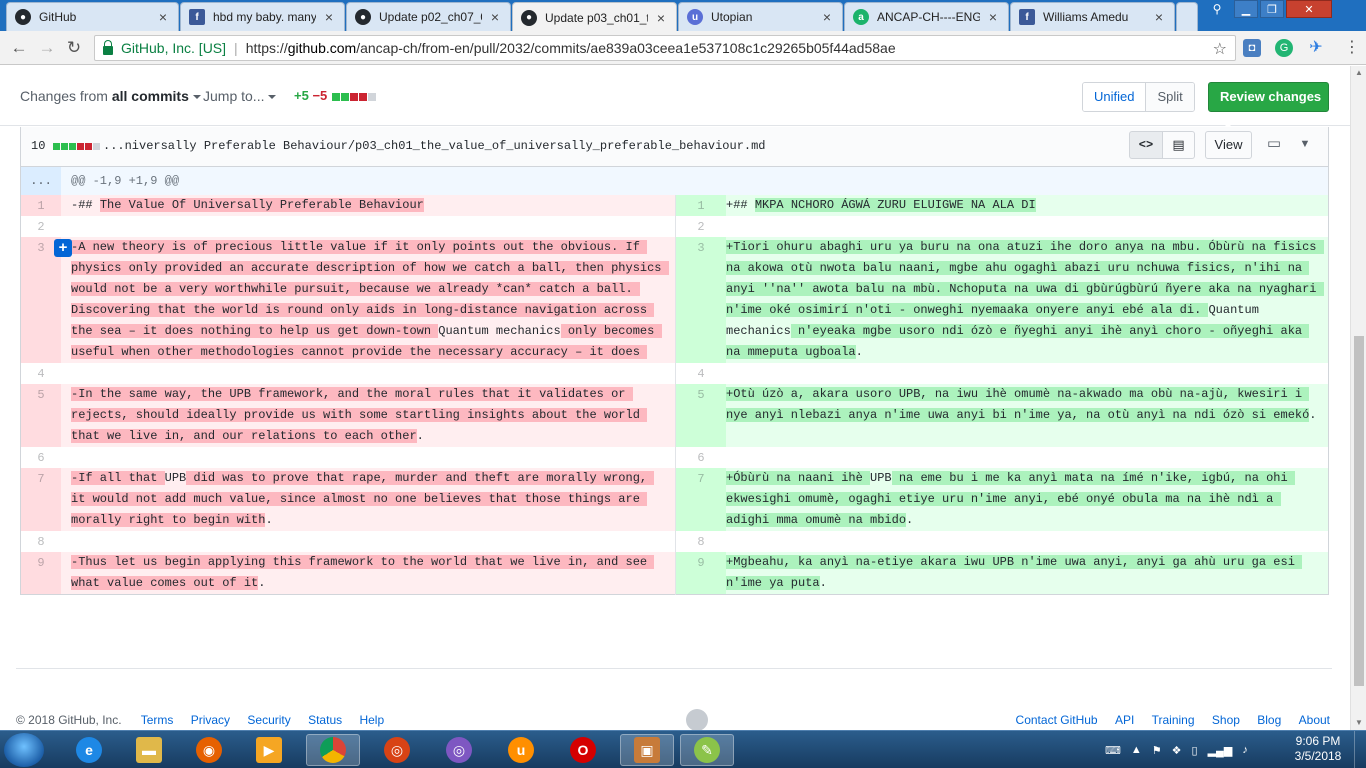  Describe the element at coordinates (1115, 97) in the screenshot. I see `unified-button: Unified` at that location.